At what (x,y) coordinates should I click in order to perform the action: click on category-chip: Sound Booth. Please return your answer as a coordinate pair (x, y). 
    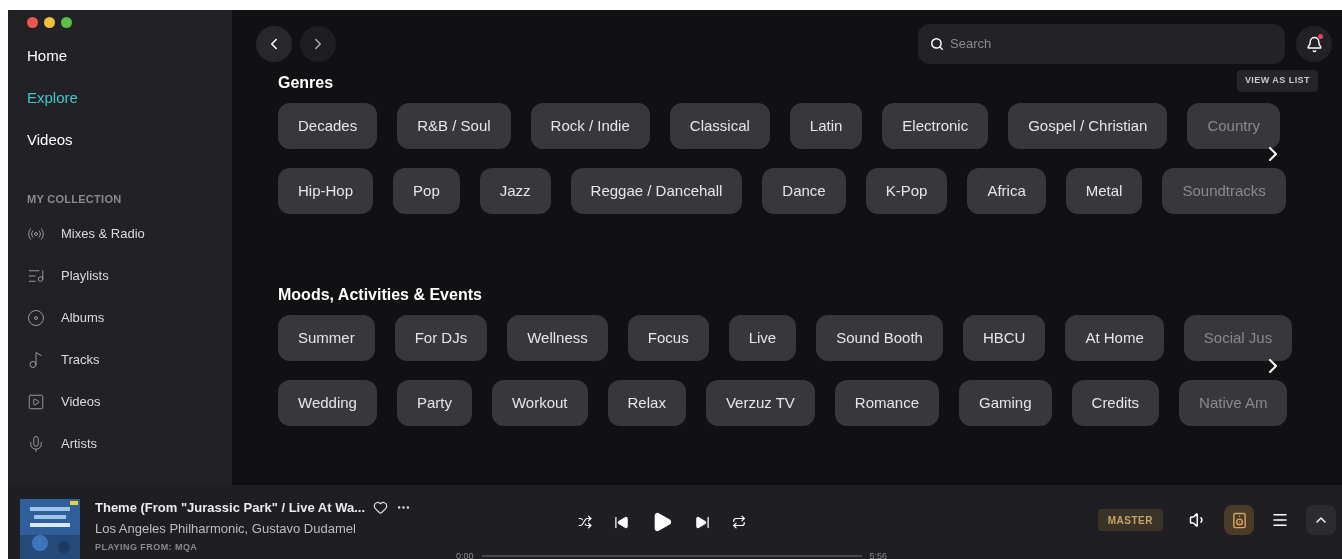
    Looking at the image, I should click on (879, 338).